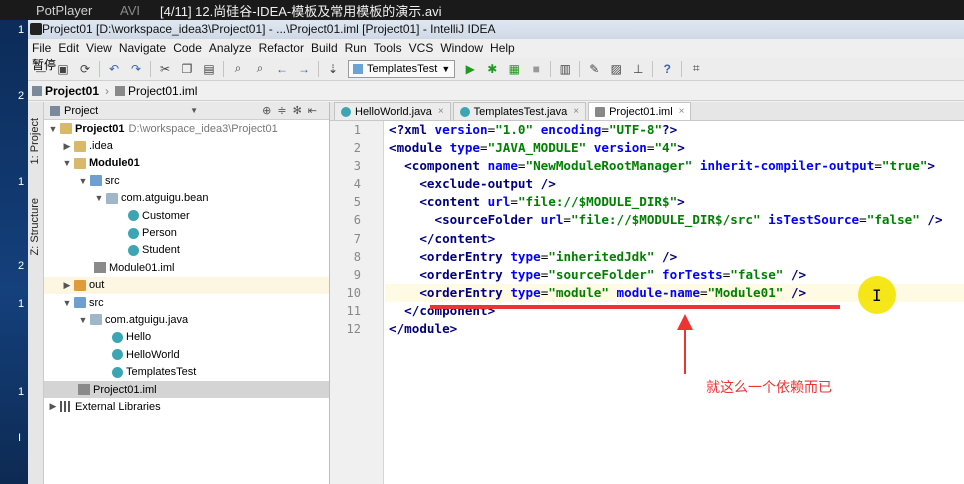 This screenshot has height=484, width=964. Describe the element at coordinates (421, 48) in the screenshot. I see `menu-vcs: VCS` at that location.